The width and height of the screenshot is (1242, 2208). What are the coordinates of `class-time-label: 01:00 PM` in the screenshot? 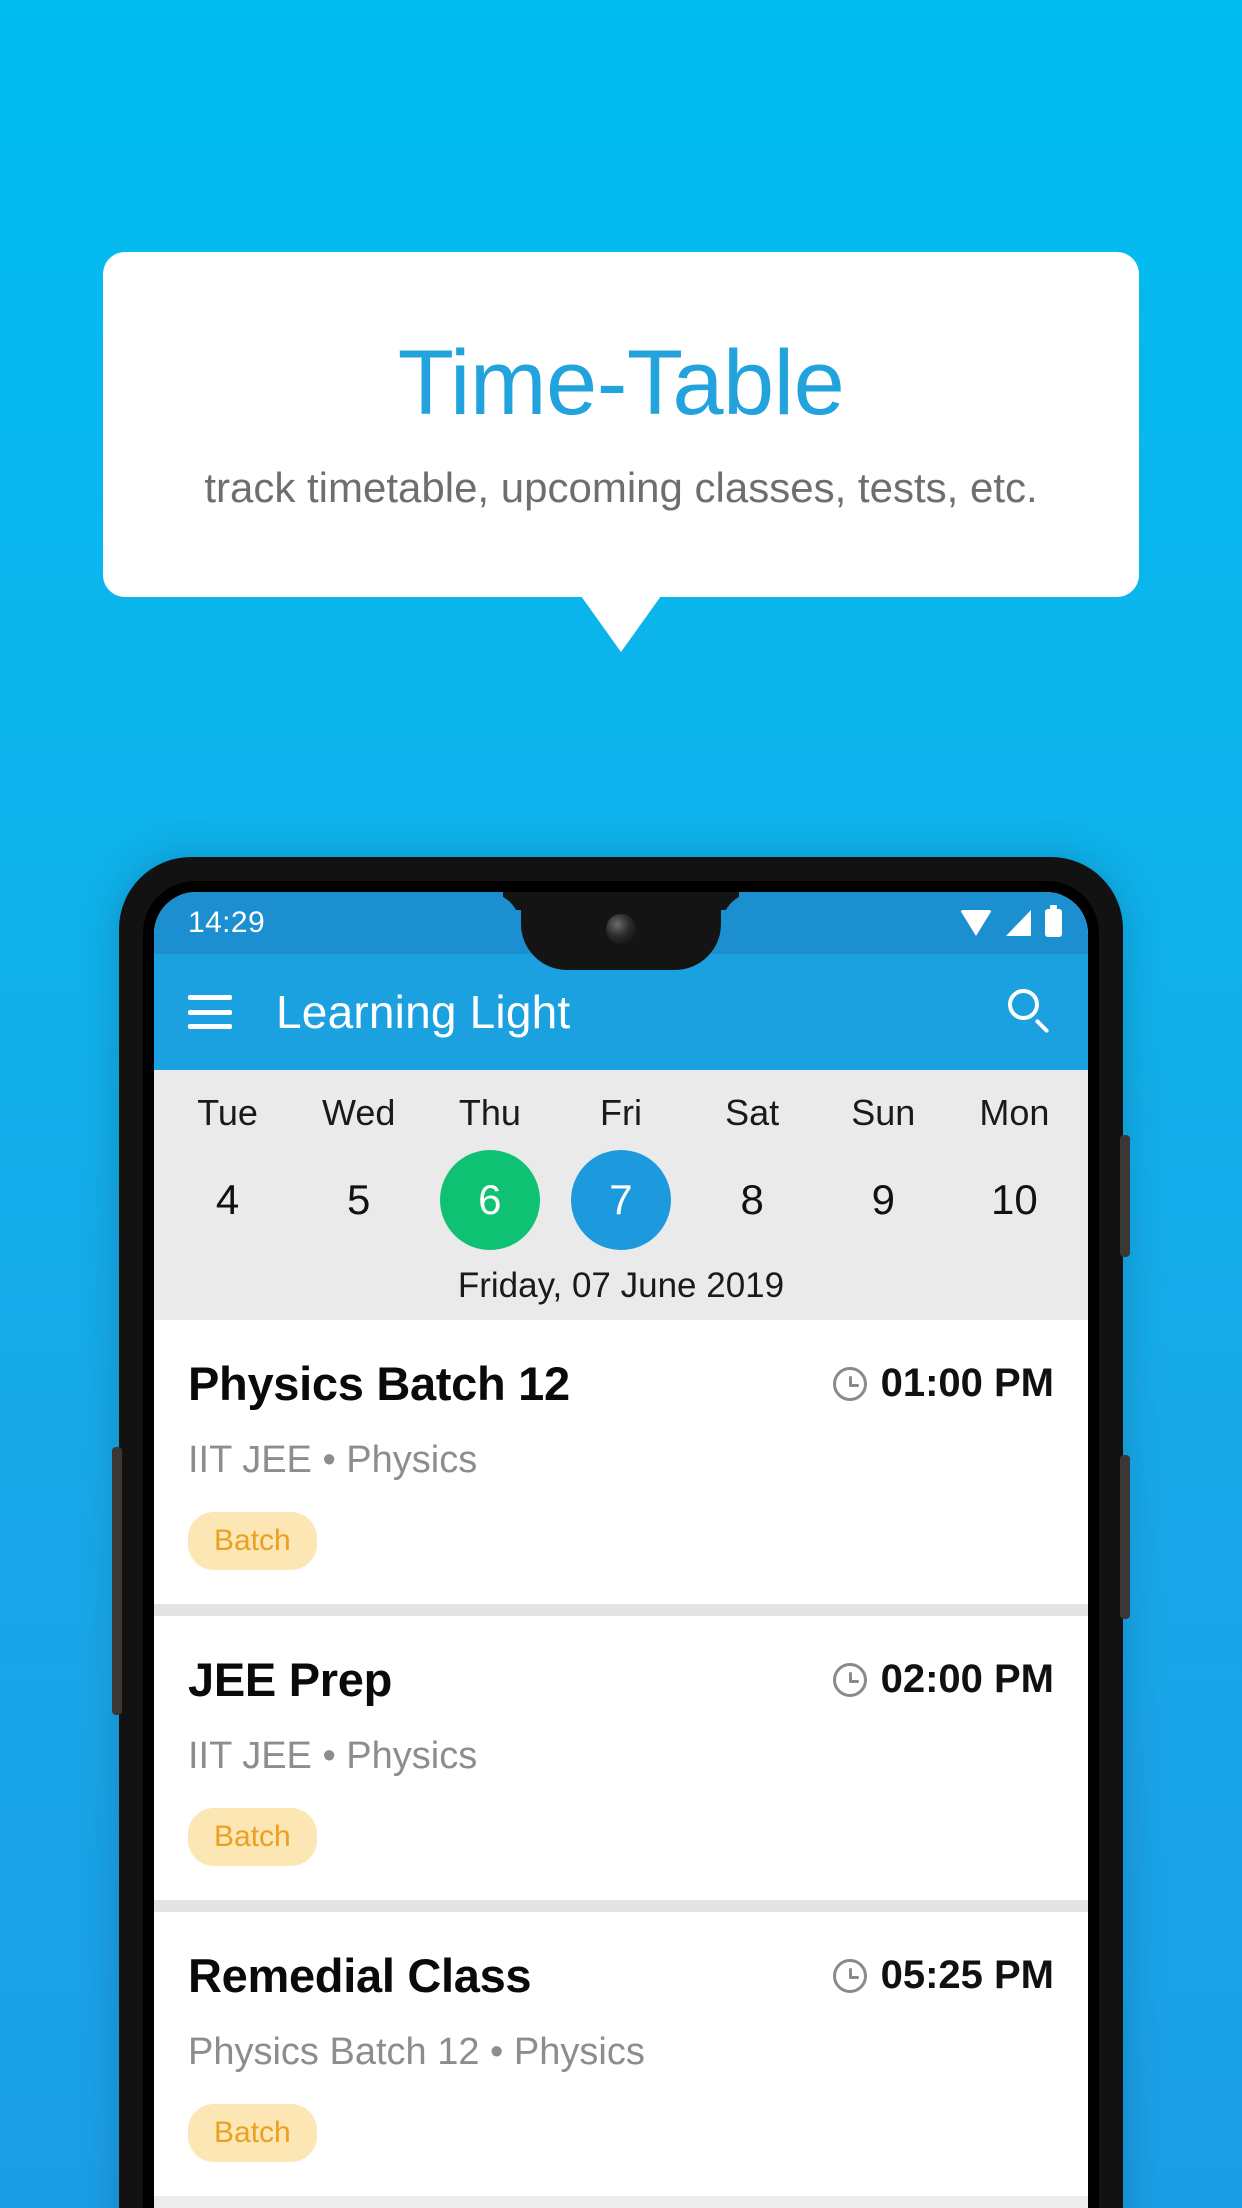 It's located at (967, 1383).